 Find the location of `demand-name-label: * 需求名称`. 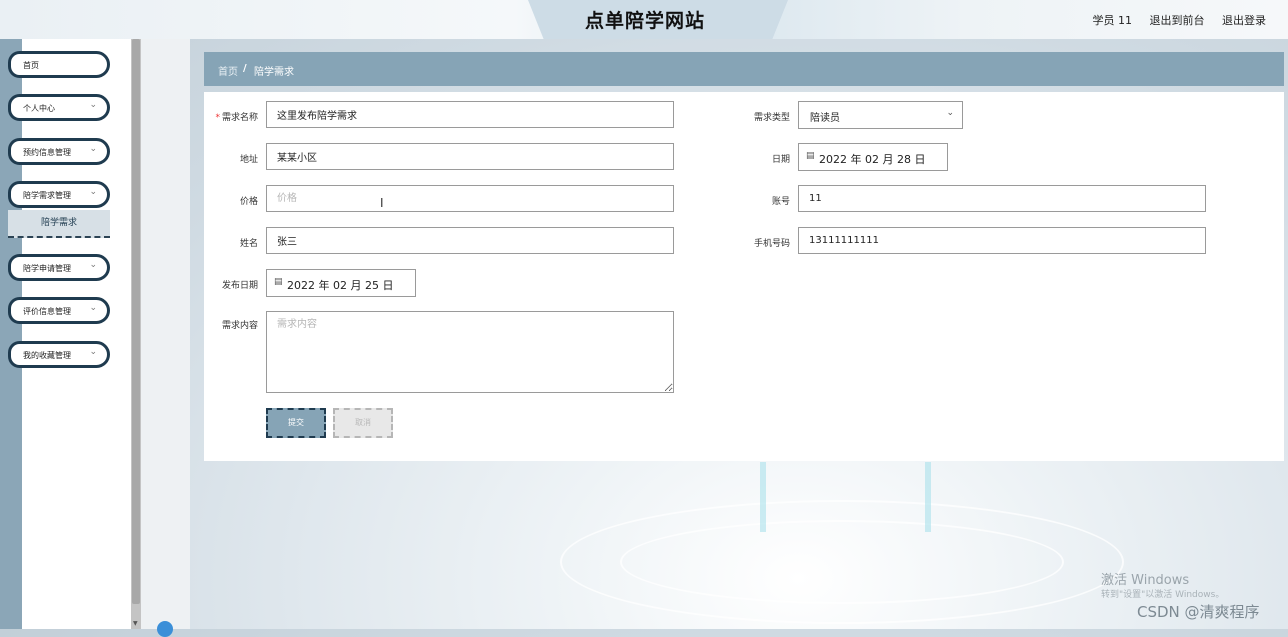

demand-name-label: * 需求名称 is located at coordinates (236, 118).